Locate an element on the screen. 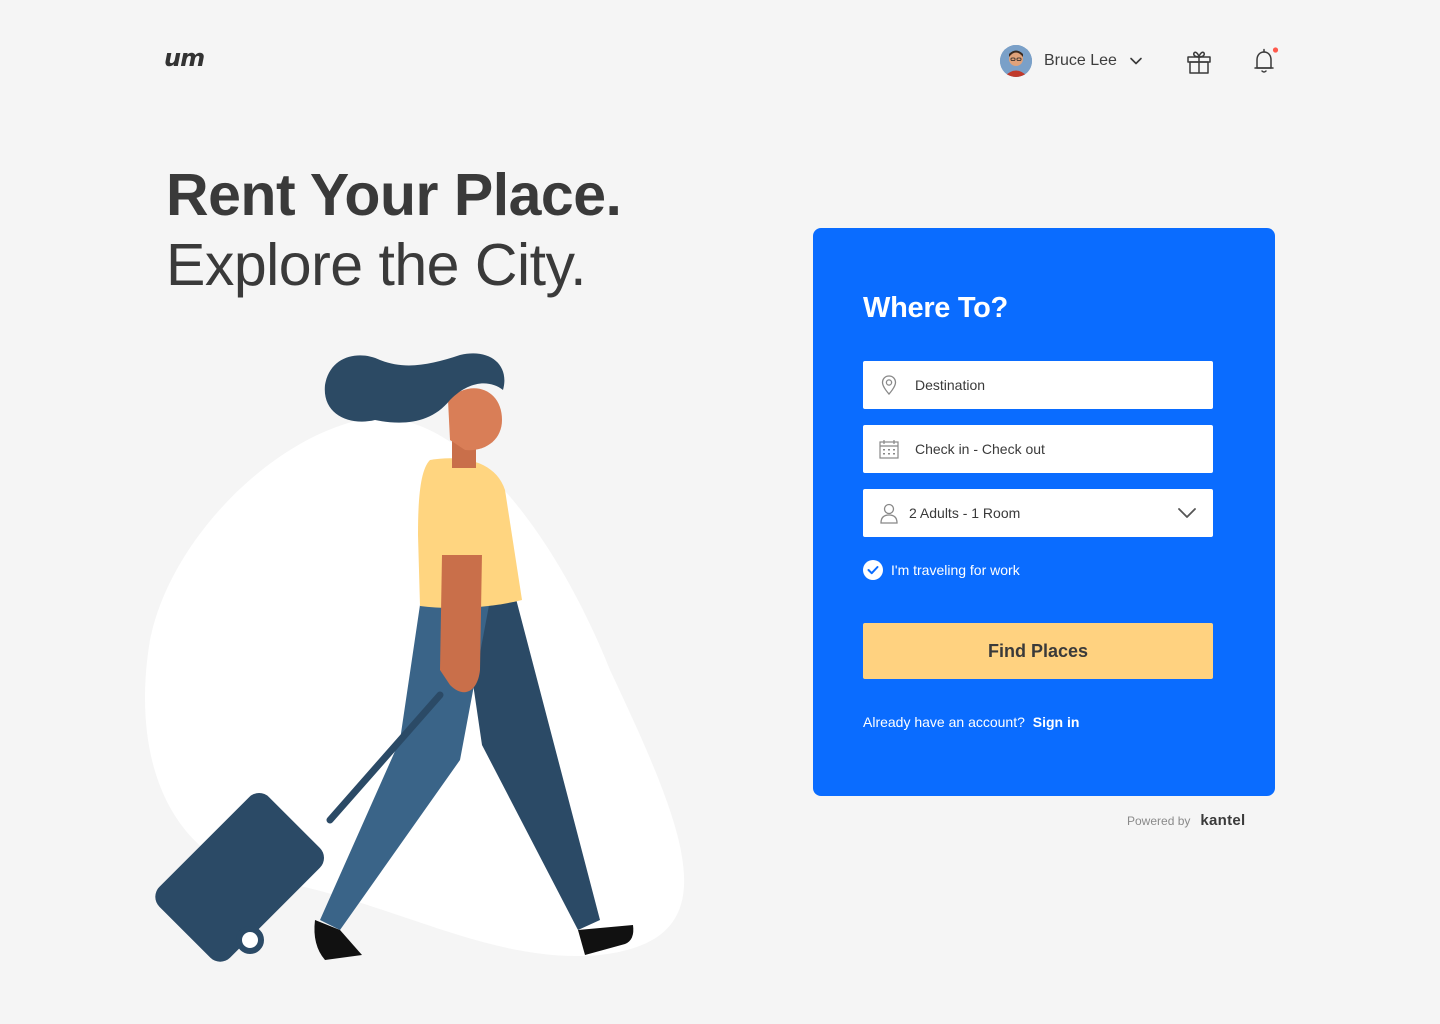 The width and height of the screenshot is (1440, 1024). account-prompt-text: Already have an account? is located at coordinates (944, 722).